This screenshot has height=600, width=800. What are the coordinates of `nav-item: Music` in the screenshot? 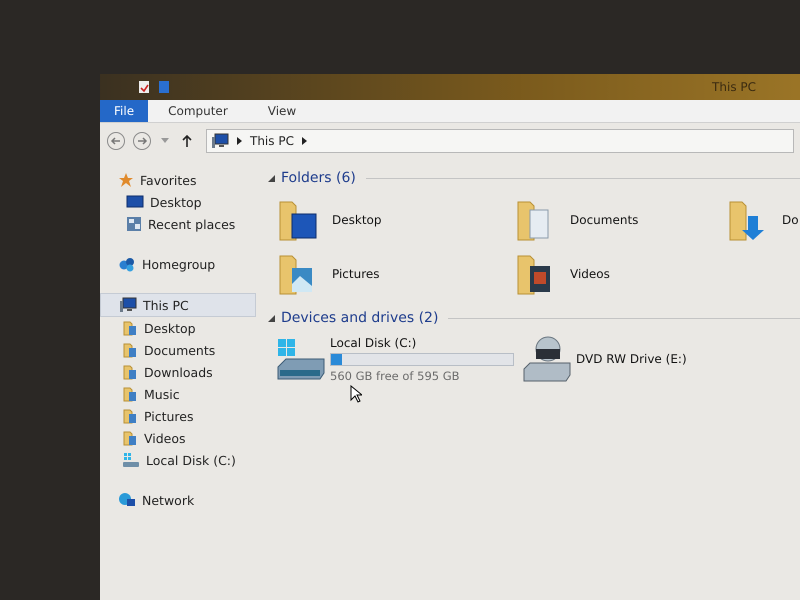 It's located at (179, 394).